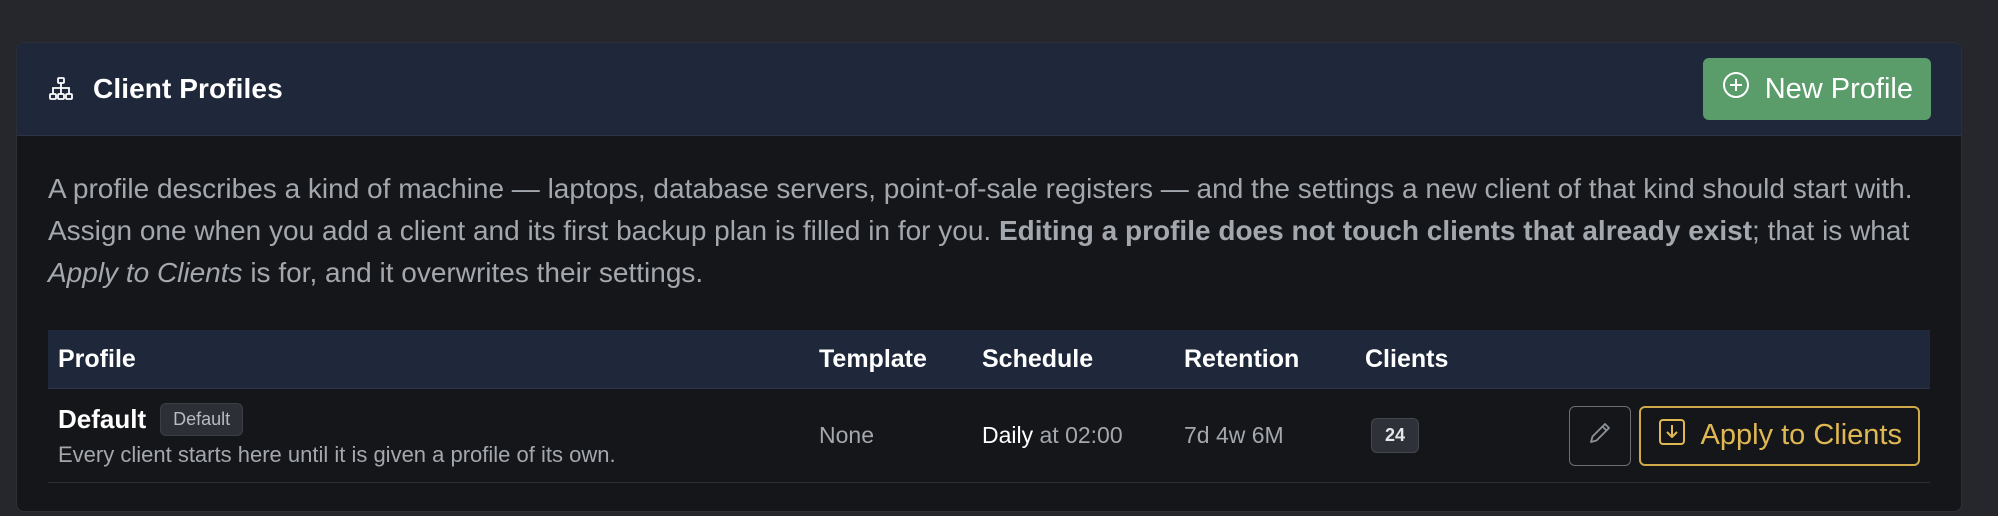 The width and height of the screenshot is (1998, 516). Describe the element at coordinates (1395, 435) in the screenshot. I see `clients-count-badge: 24` at that location.